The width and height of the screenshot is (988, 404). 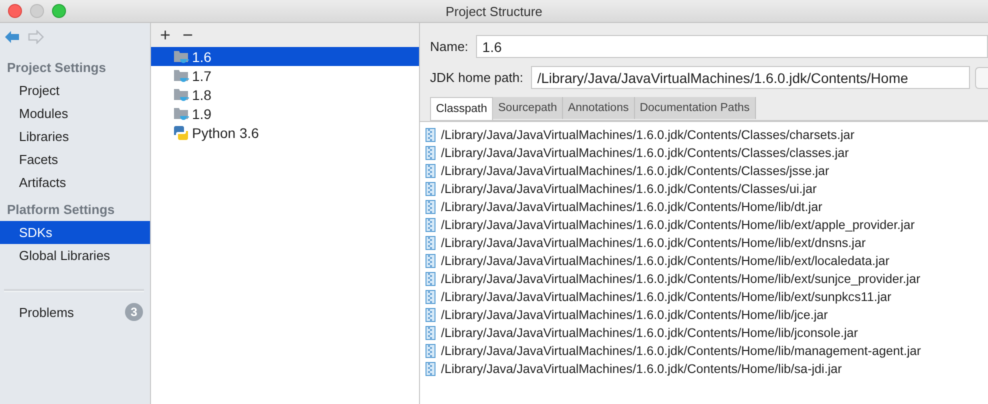 What do you see at coordinates (181, 132) in the screenshot?
I see `python-icon` at bounding box center [181, 132].